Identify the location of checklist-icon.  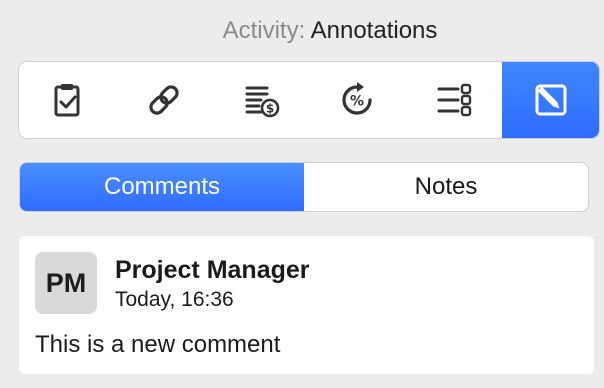
(454, 100).